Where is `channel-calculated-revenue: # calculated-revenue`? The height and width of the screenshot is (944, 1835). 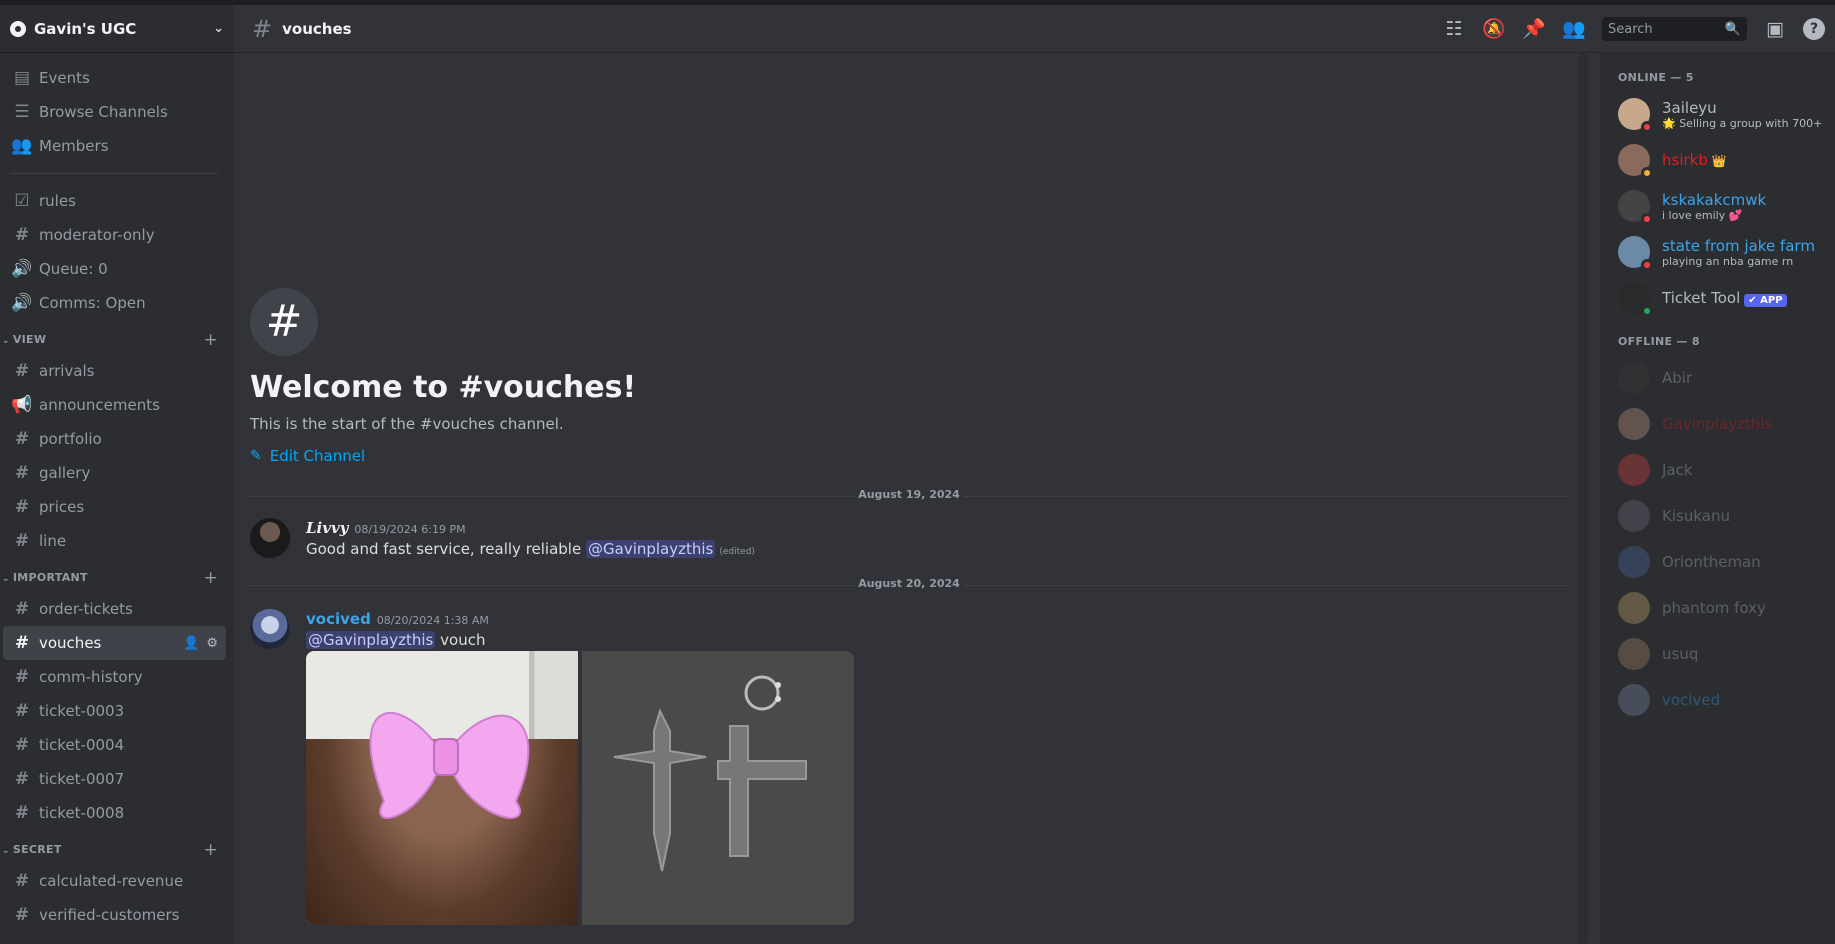 channel-calculated-revenue: # calculated-revenue is located at coordinates (114, 881).